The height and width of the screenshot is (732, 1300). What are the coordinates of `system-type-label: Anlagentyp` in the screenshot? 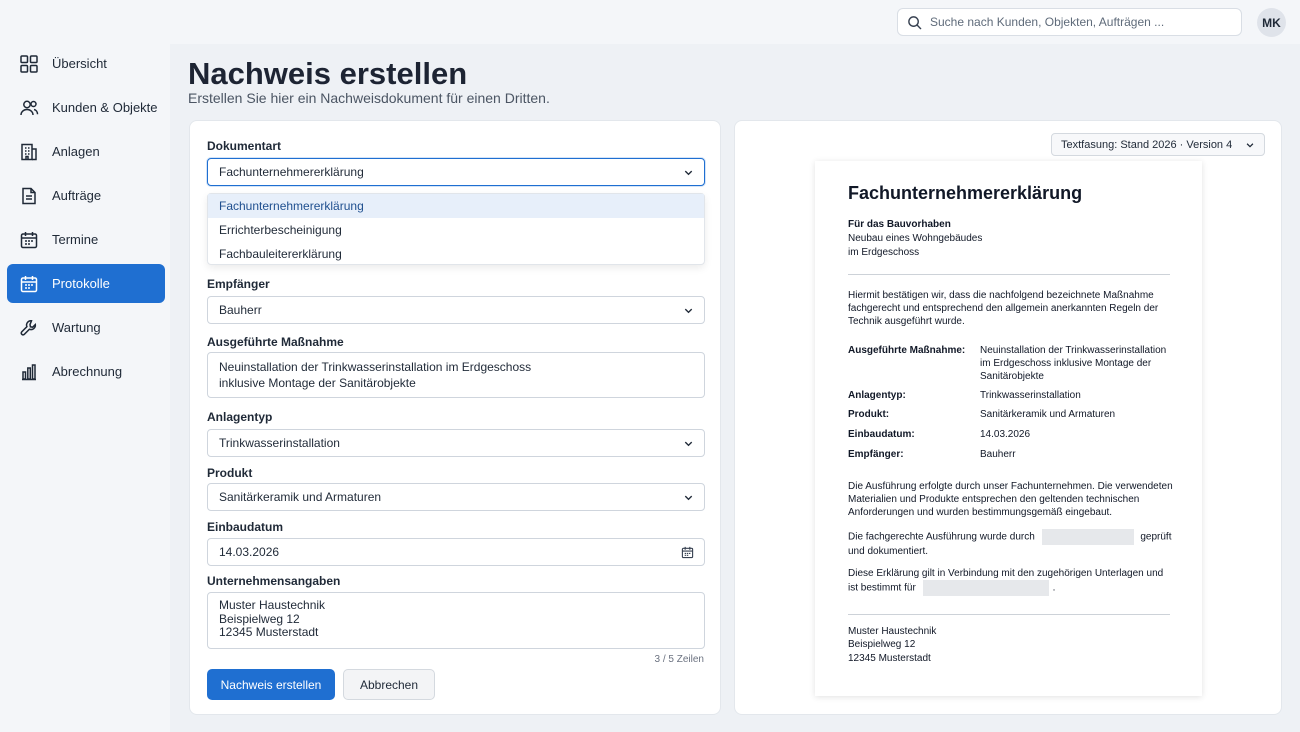 It's located at (240, 417).